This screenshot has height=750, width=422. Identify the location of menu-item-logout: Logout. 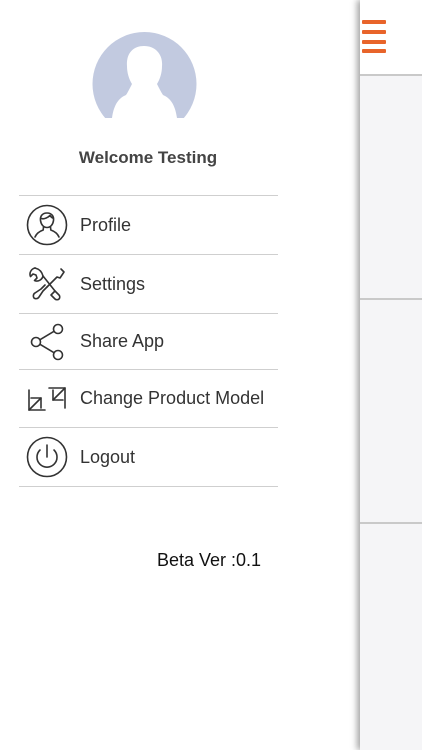
(148, 457).